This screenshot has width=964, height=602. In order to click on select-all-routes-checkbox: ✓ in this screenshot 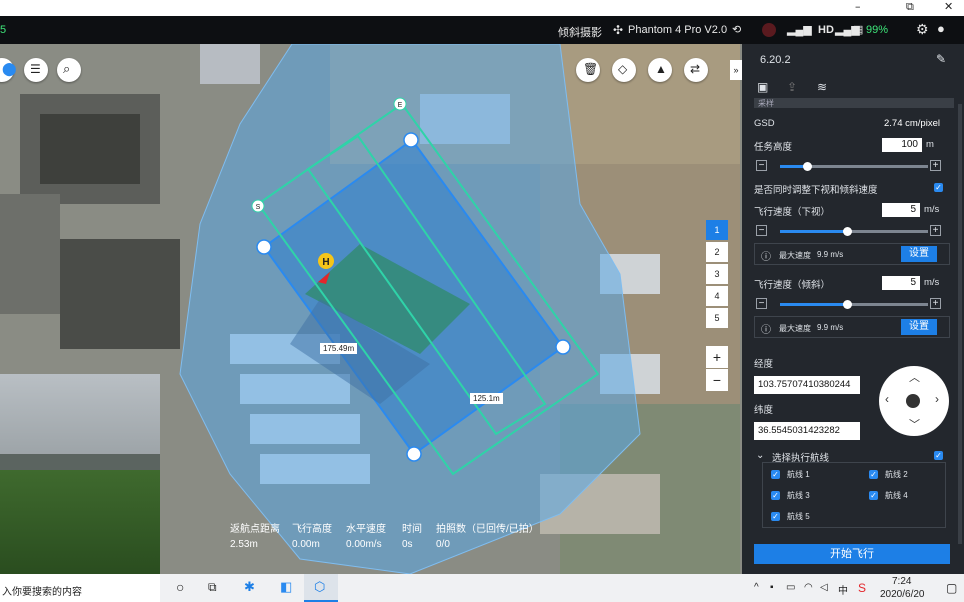, I will do `click(938, 455)`.